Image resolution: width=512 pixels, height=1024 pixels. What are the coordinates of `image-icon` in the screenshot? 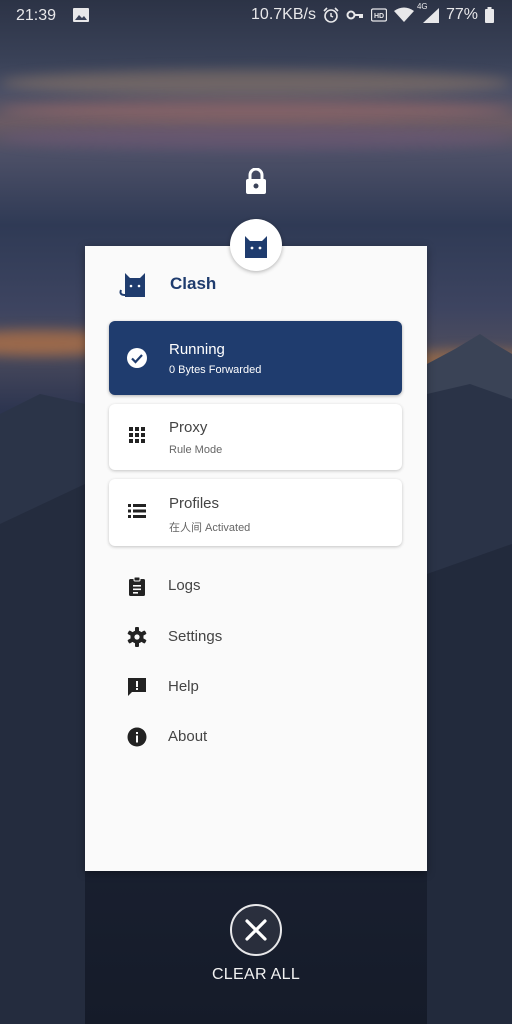 It's located at (81, 15).